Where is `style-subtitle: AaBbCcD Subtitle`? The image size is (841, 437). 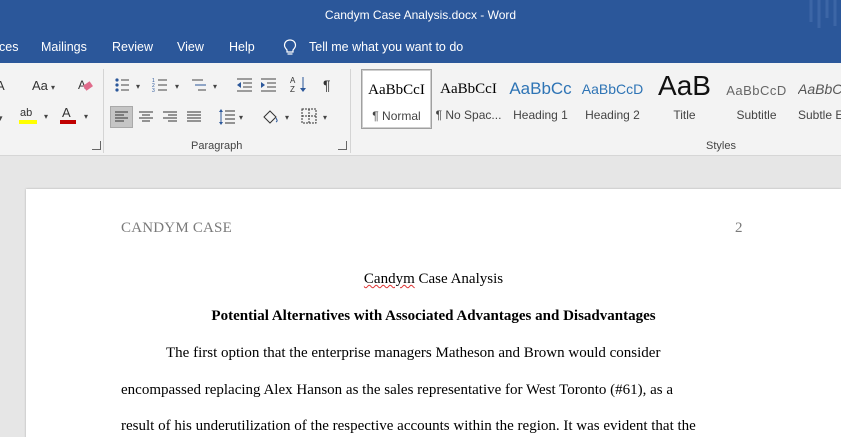
style-subtitle: AaBbCcD Subtitle is located at coordinates (756, 99).